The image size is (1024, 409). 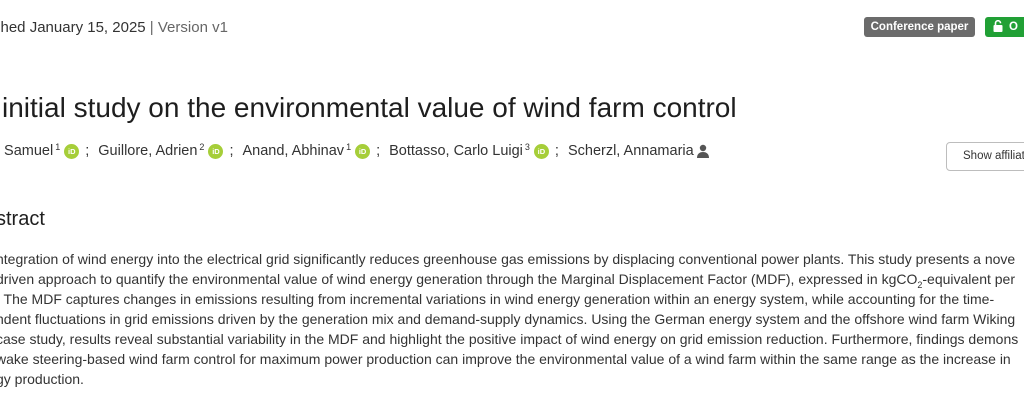 What do you see at coordinates (456, 151) in the screenshot?
I see `author-name: Bottasso, Carlo Luigi` at bounding box center [456, 151].